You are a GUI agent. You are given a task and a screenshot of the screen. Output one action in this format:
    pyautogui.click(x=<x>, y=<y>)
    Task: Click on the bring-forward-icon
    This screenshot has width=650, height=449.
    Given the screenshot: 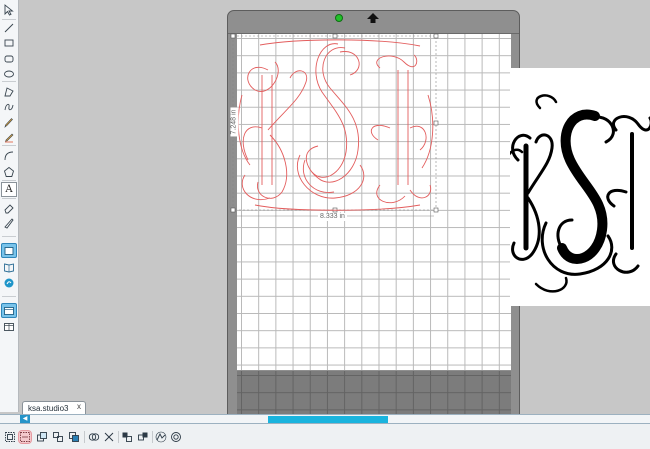 What is the action you would take?
    pyautogui.click(x=74, y=437)
    